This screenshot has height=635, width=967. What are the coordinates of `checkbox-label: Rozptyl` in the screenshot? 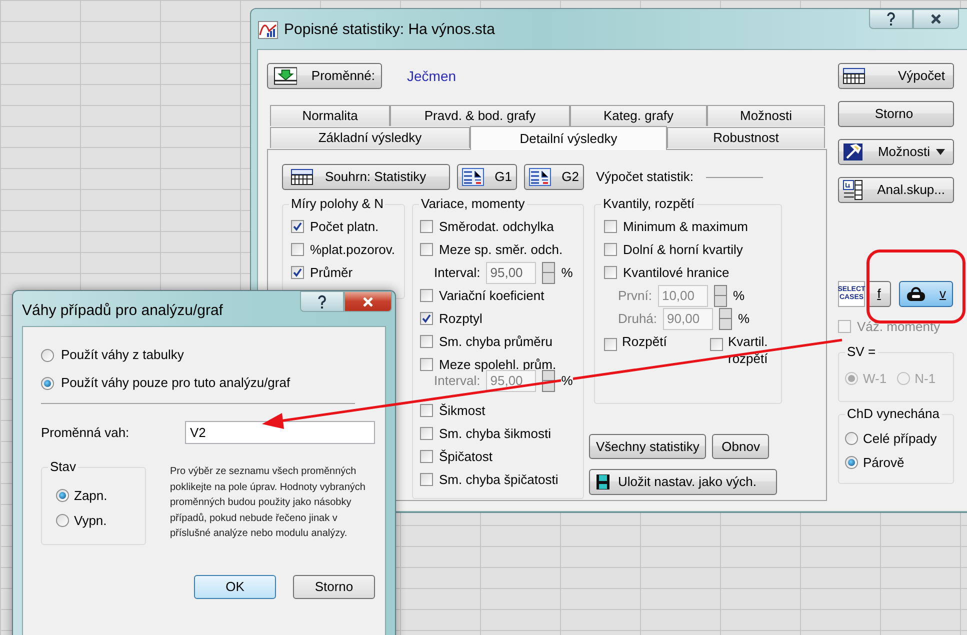 It's located at (460, 319).